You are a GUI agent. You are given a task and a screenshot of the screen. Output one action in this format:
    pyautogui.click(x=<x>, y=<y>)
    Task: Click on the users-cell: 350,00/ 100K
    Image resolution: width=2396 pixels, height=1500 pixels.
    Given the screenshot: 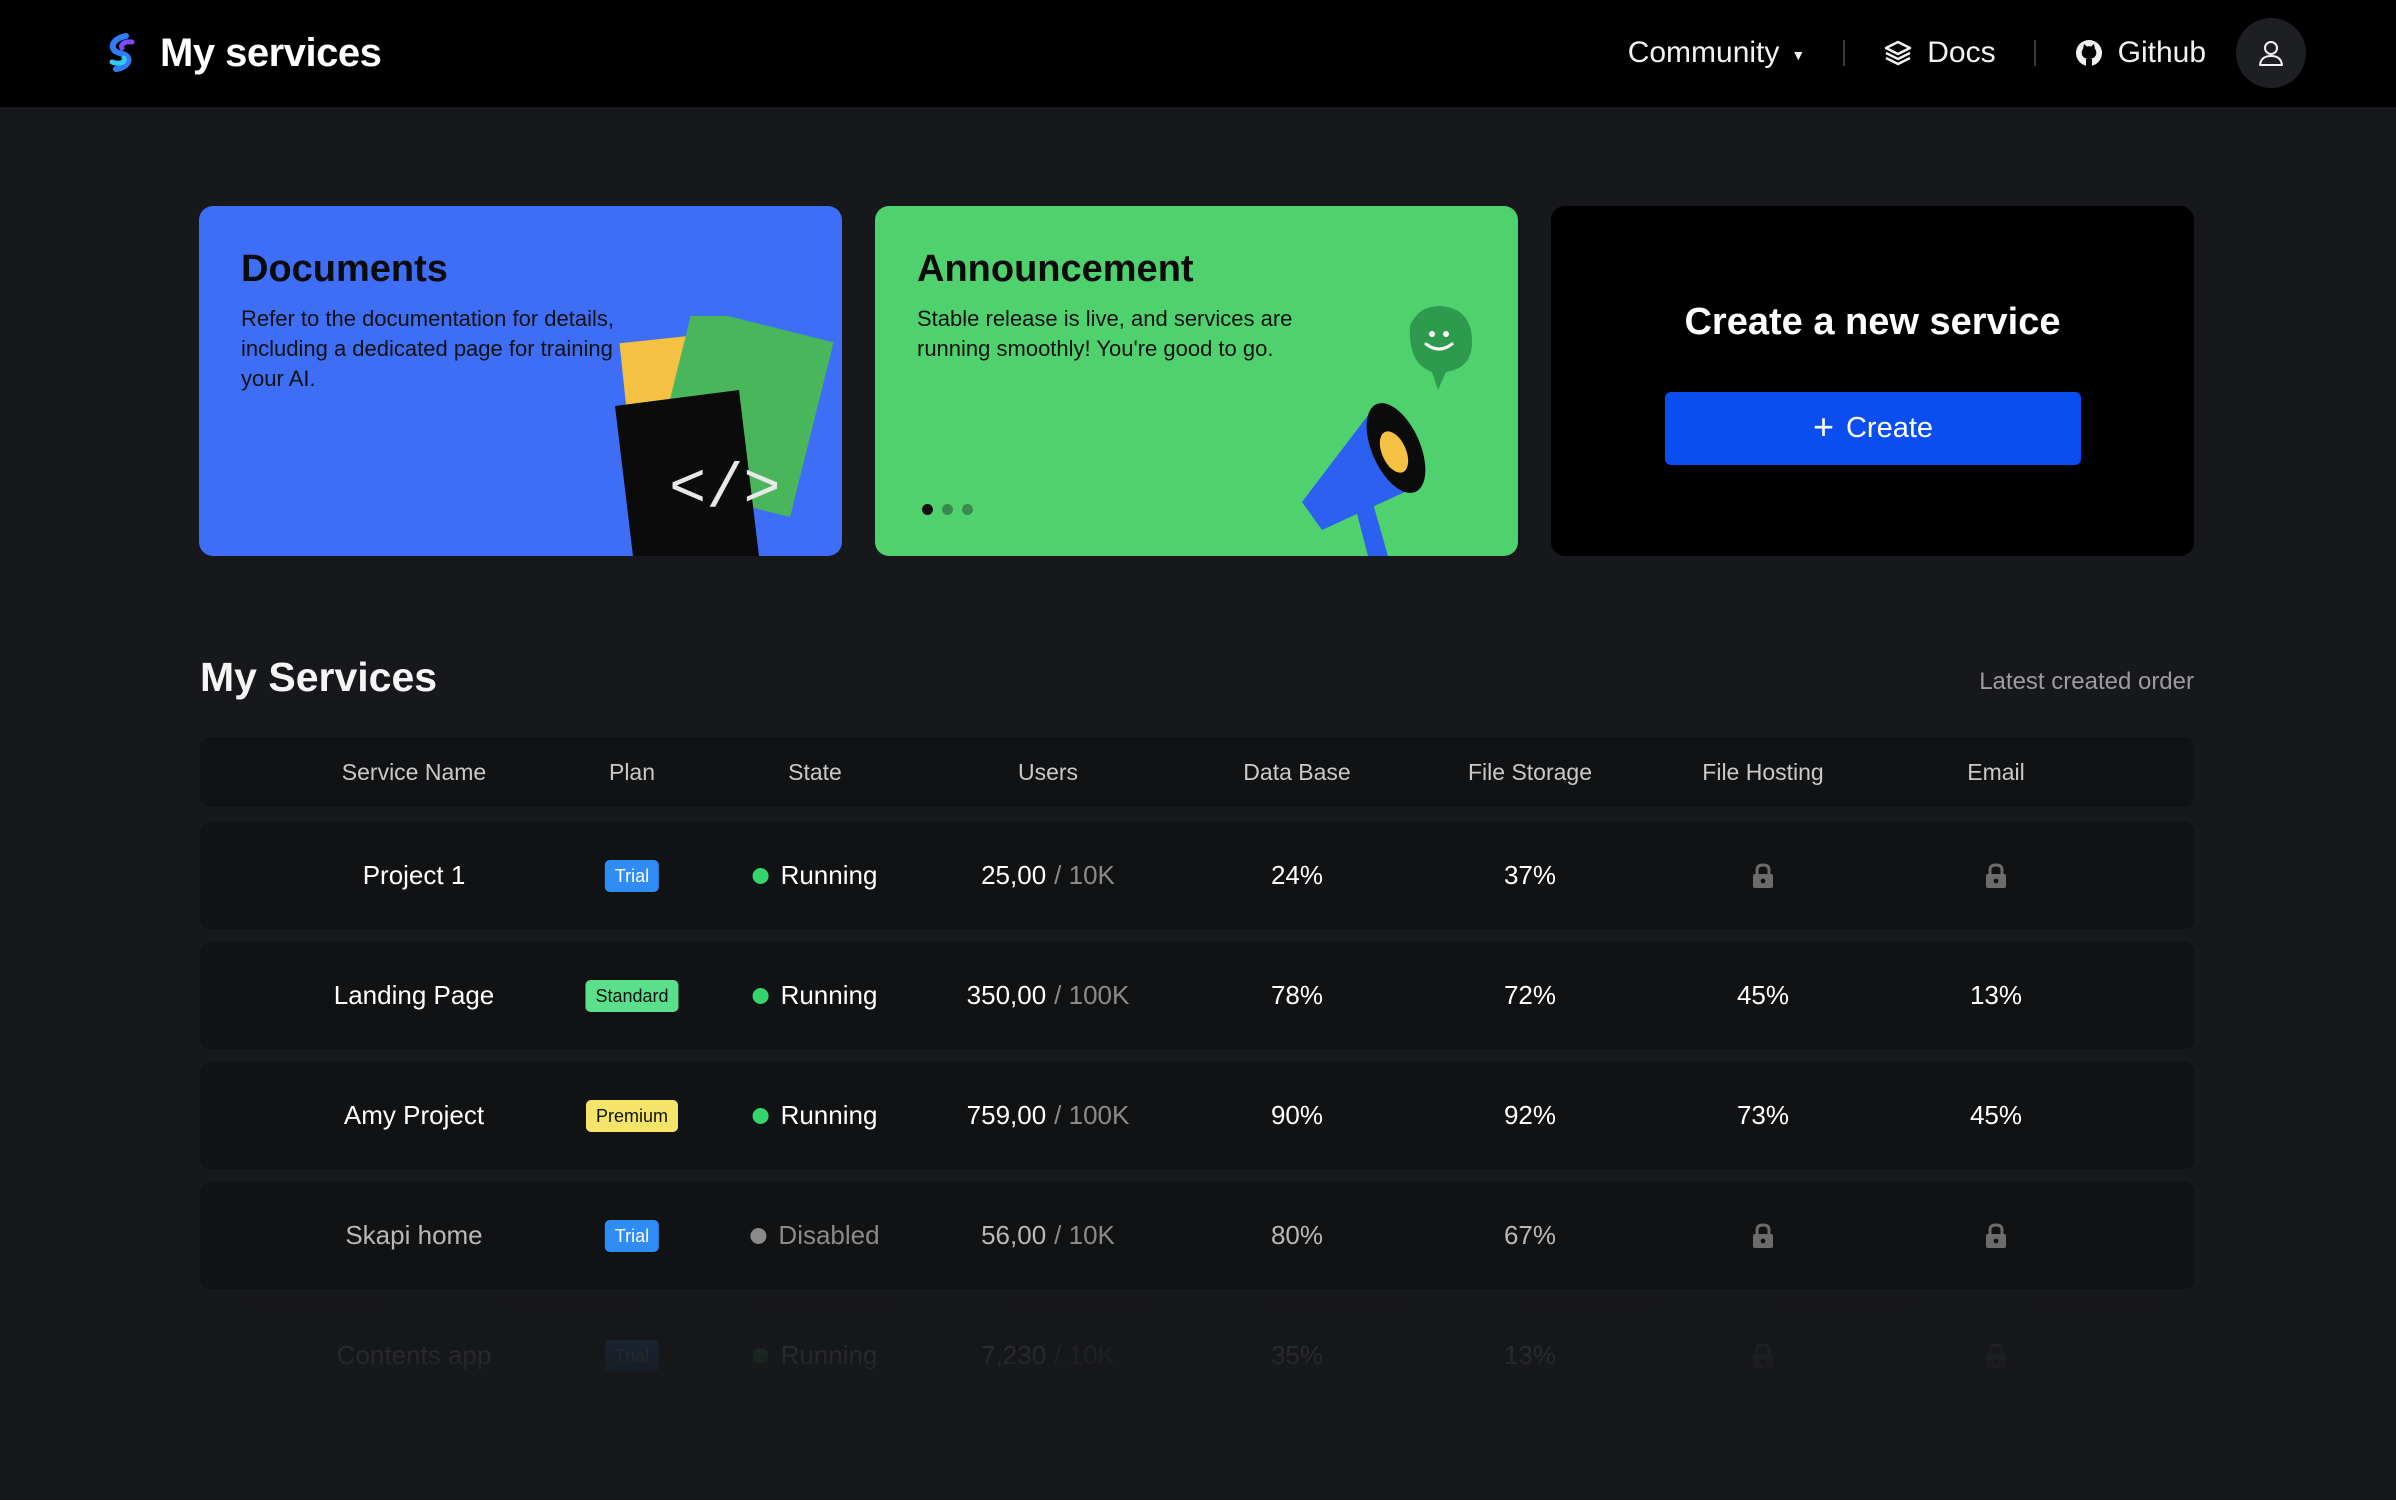 What is the action you would take?
    pyautogui.click(x=1048, y=995)
    